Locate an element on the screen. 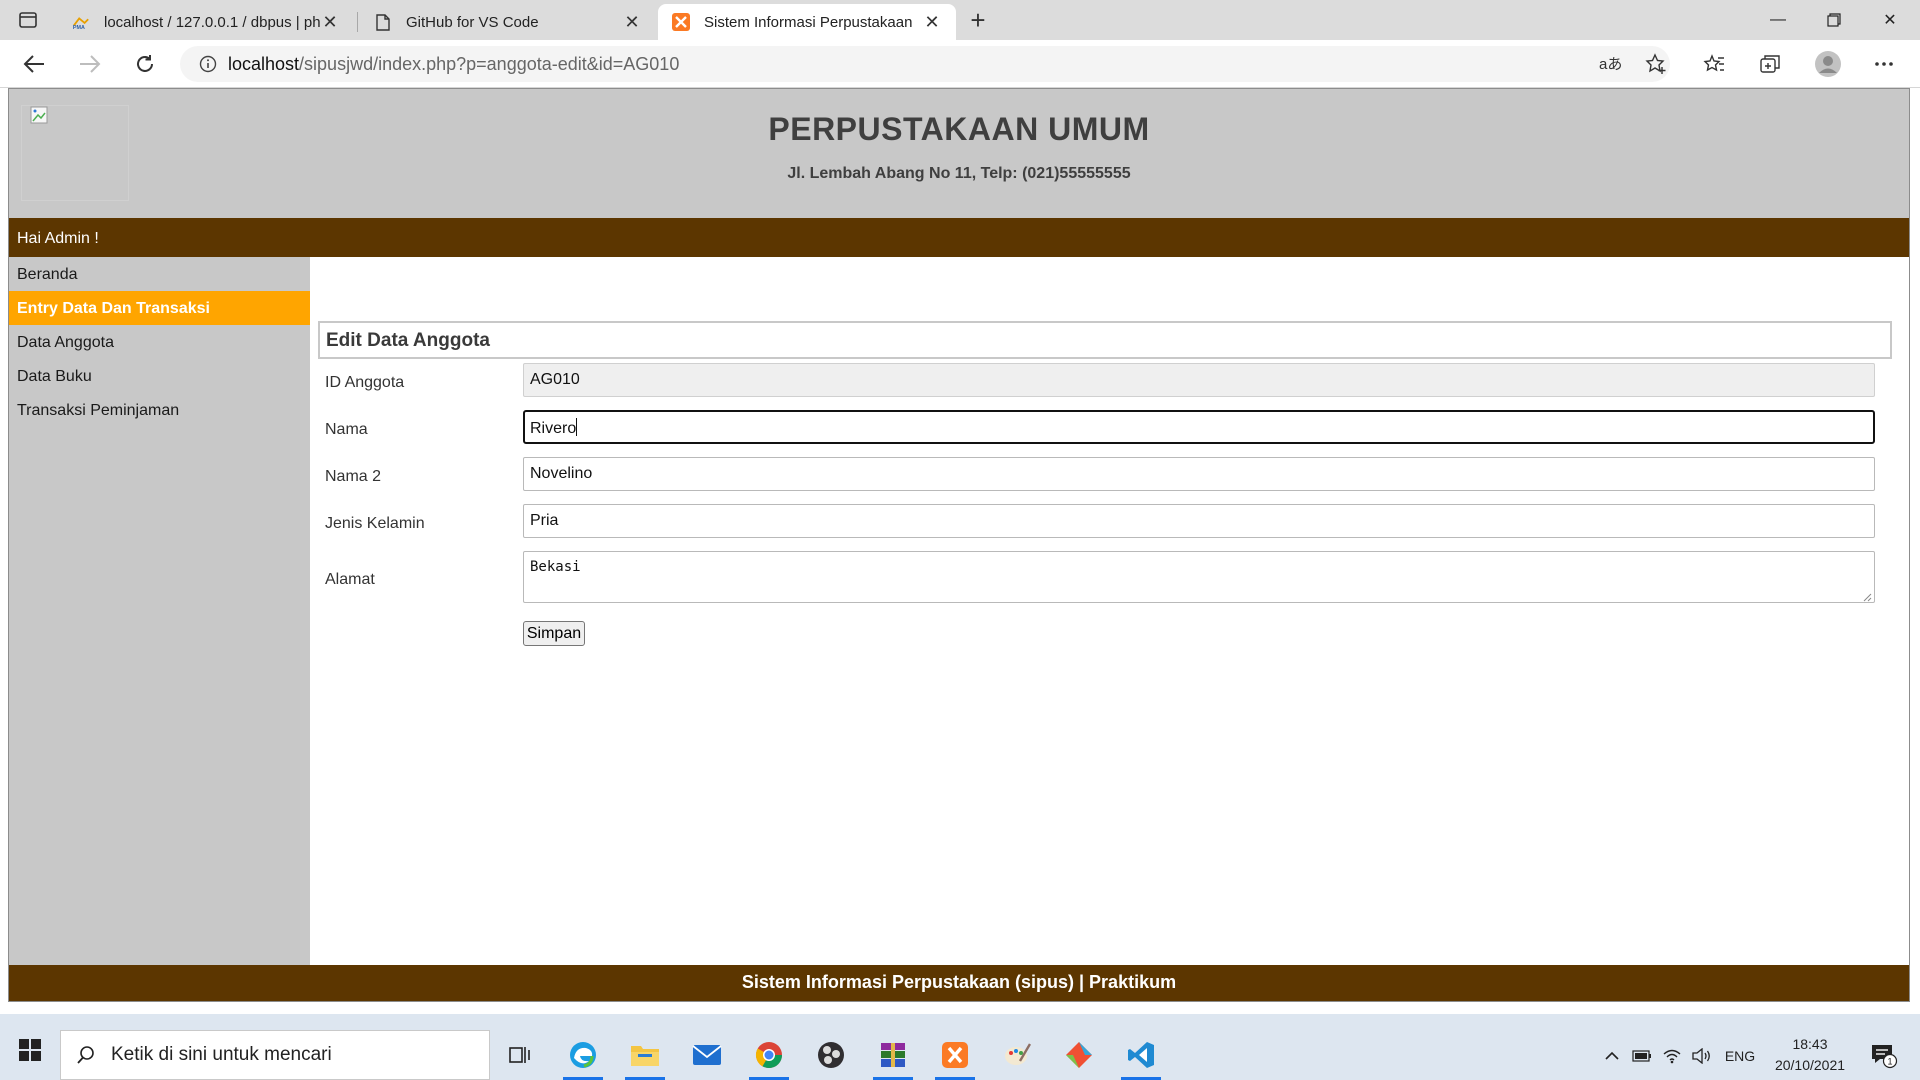 The image size is (1920, 1080). favorites-icon is located at coordinates (1714, 64).